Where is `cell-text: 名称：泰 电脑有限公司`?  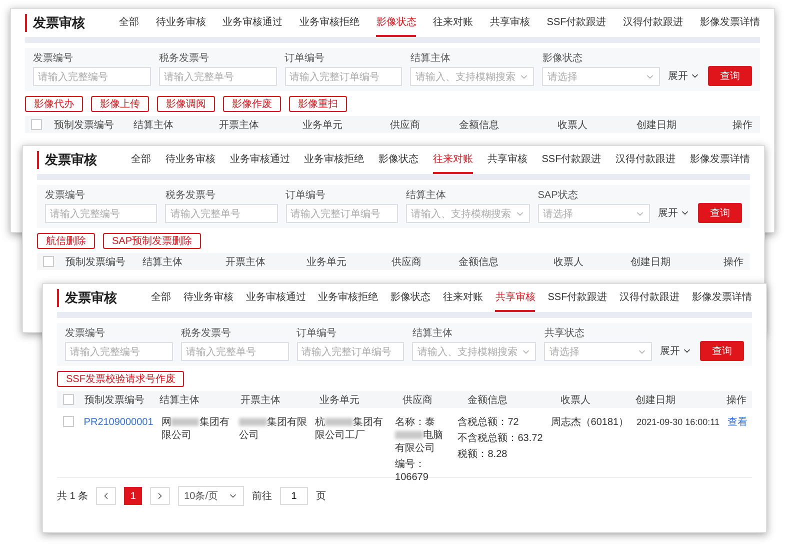 cell-text: 名称：泰 电脑有限公司 is located at coordinates (419, 435).